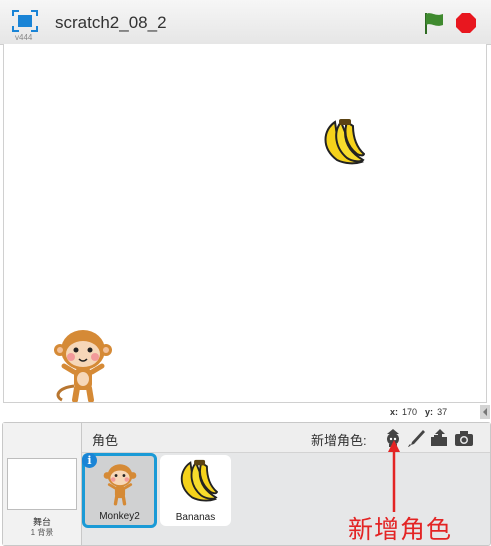  What do you see at coordinates (25, 21) in the screenshot?
I see `fullscreen-icon` at bounding box center [25, 21].